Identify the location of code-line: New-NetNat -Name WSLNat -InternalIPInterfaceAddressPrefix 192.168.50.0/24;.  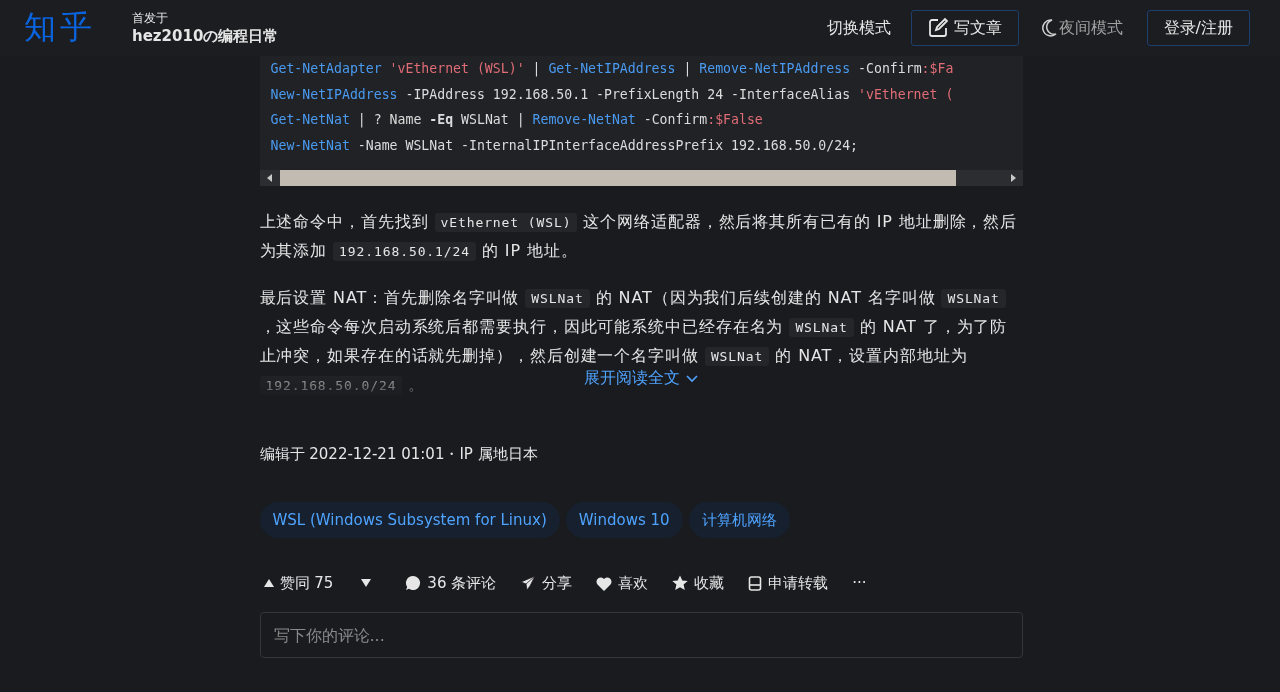
(564, 145).